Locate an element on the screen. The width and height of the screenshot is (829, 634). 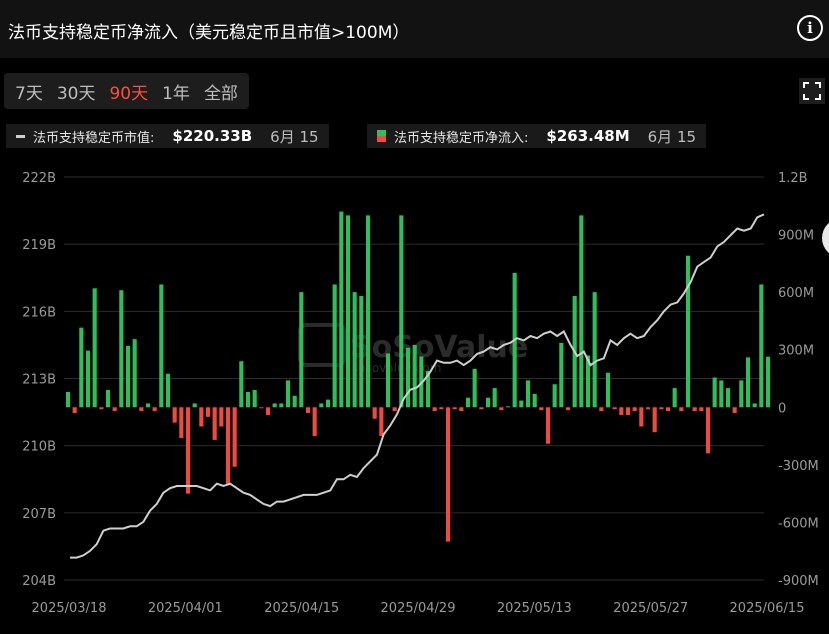
y-right-tick-label: 600M is located at coordinates (796, 293).